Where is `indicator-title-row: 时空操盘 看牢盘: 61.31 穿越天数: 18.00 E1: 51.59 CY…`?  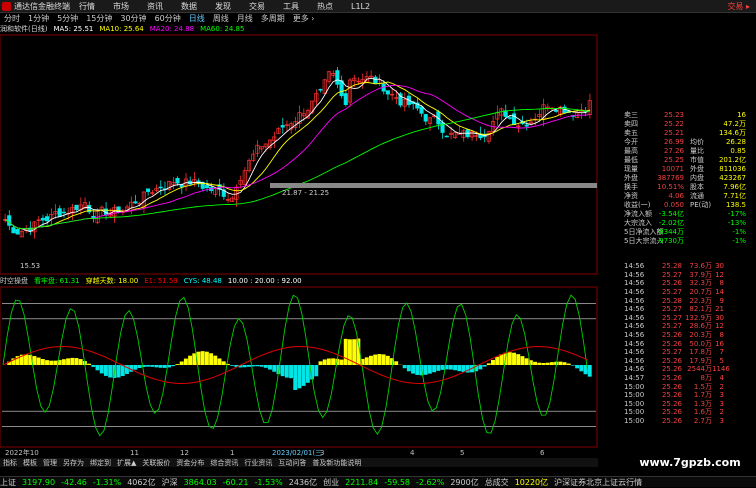 indicator-title-row: 时空操盘 看牢盘: 61.31 穿越天数: 18.00 E1: 51.59 CY… is located at coordinates (299, 281).